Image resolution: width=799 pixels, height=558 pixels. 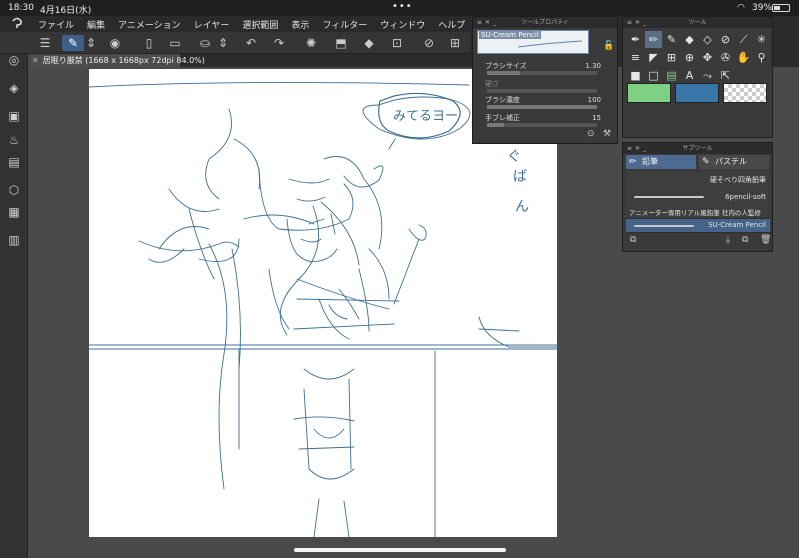 What do you see at coordinates (45, 43) in the screenshot?
I see `menu-hamburger-icon: ☰` at bounding box center [45, 43].